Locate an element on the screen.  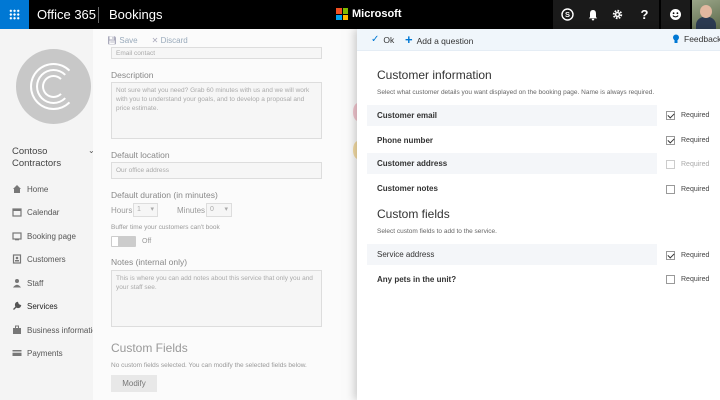
staff-icon is located at coordinates (17, 283).